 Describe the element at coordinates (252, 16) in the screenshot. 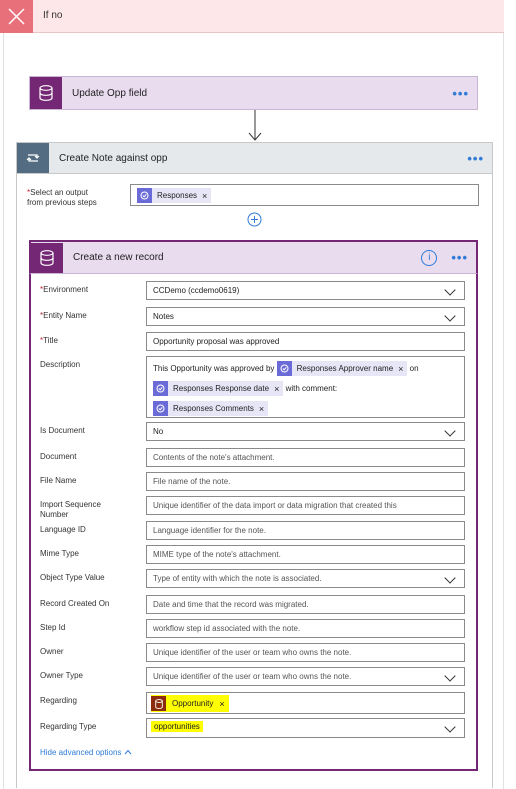

I see `if-no-header: If no` at that location.